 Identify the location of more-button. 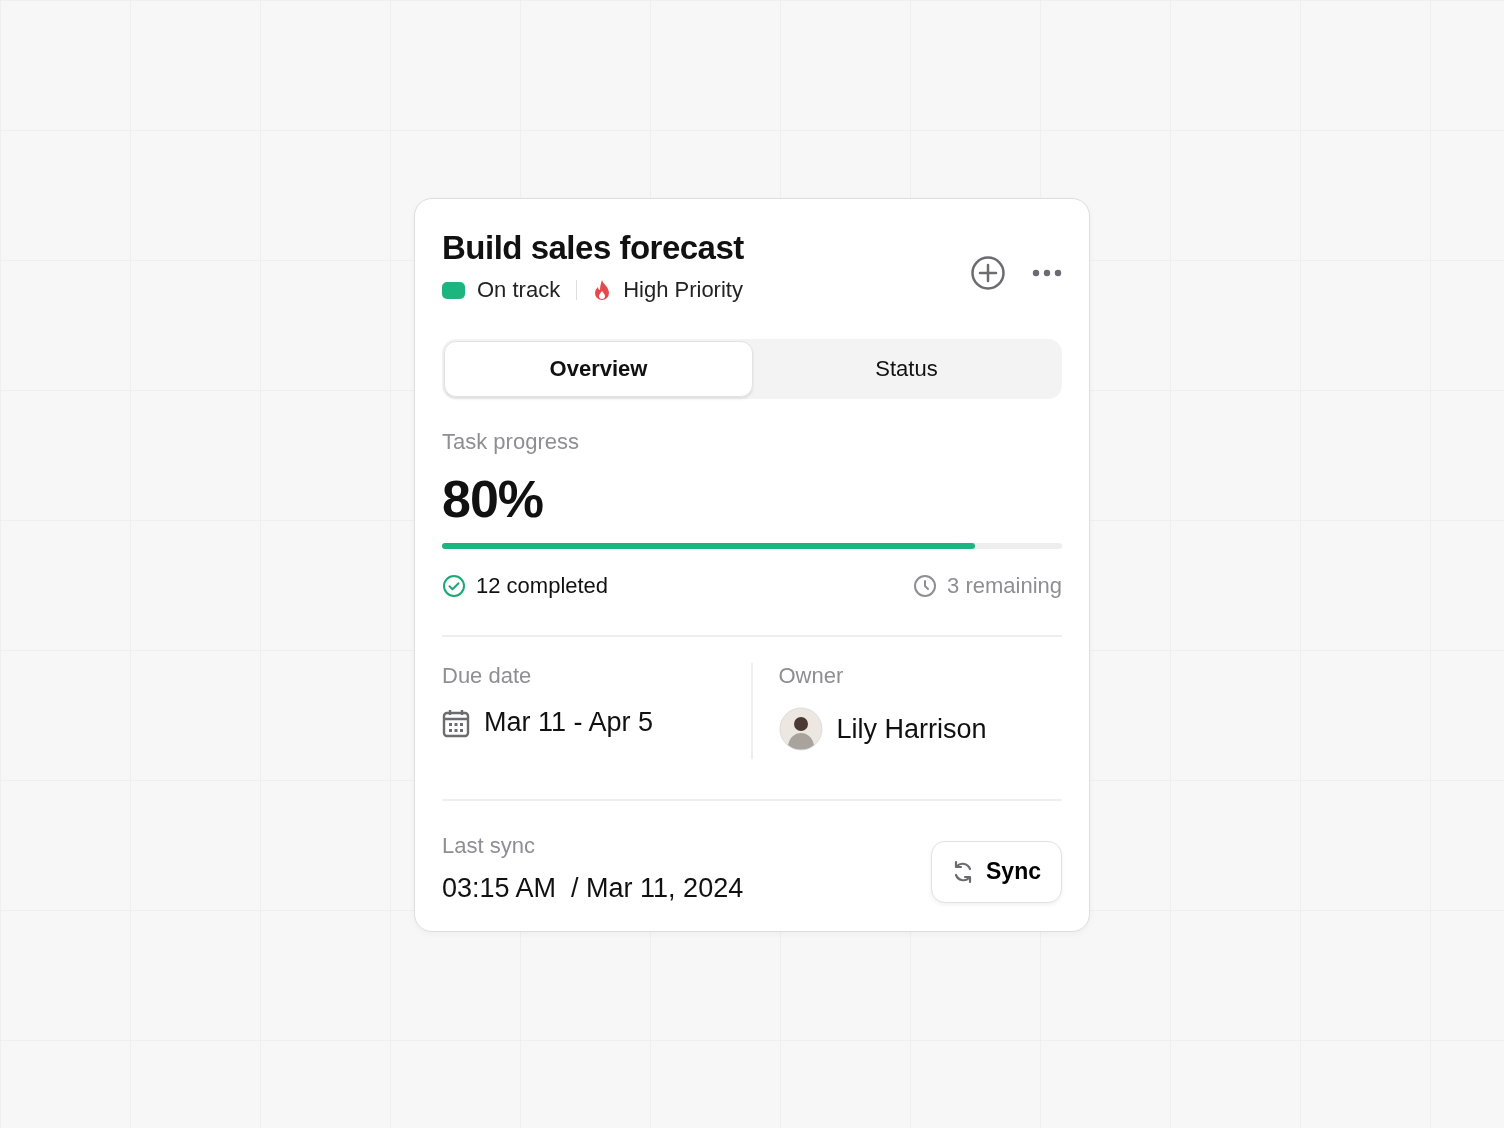
(1047, 273).